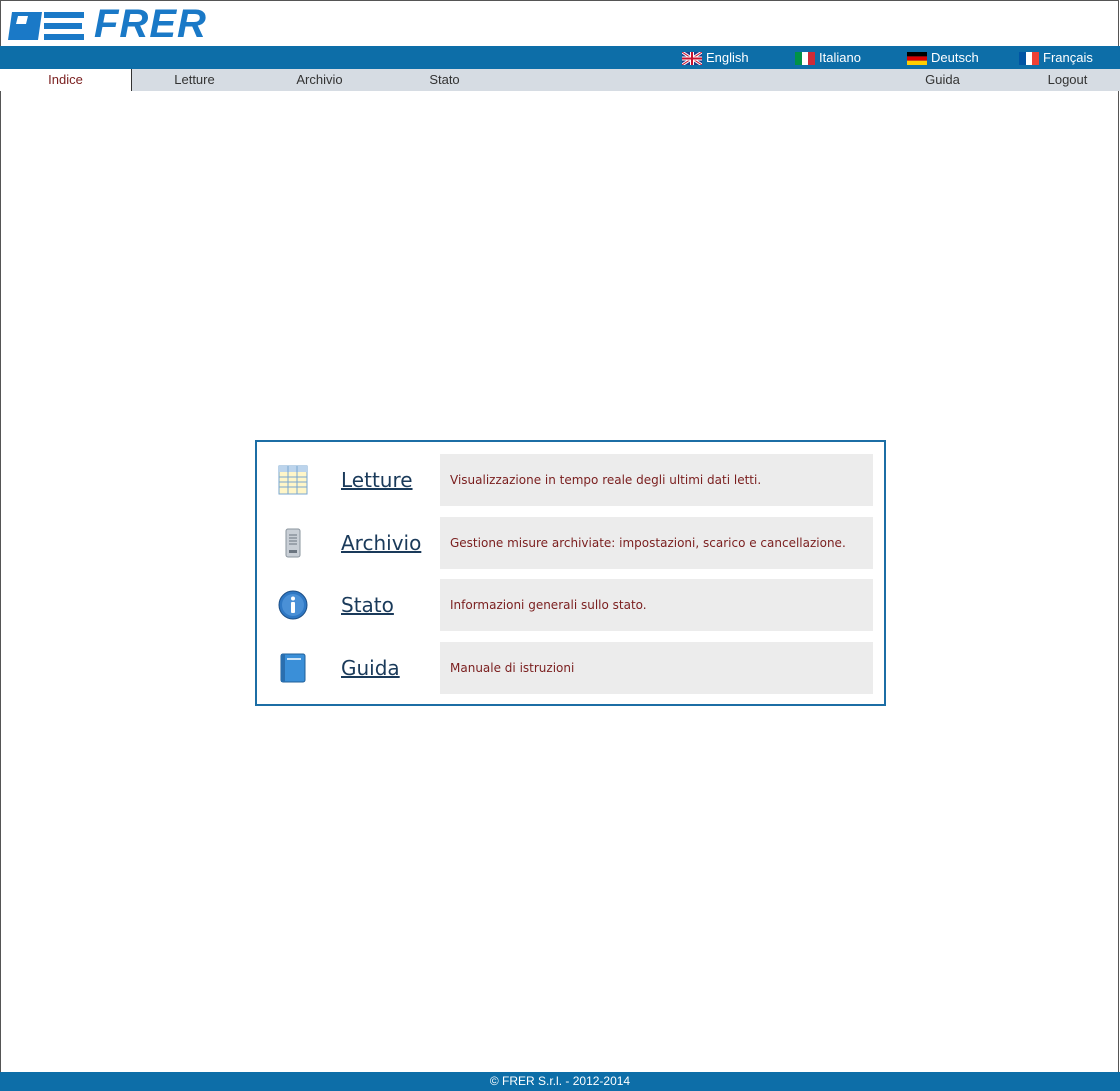  Describe the element at coordinates (727, 57) in the screenshot. I see `lang-label: English` at that location.